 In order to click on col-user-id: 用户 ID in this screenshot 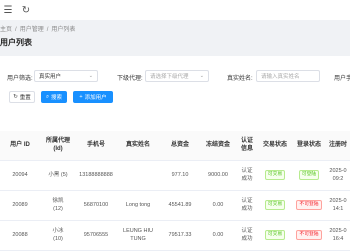, I will do `click(20, 146)`.